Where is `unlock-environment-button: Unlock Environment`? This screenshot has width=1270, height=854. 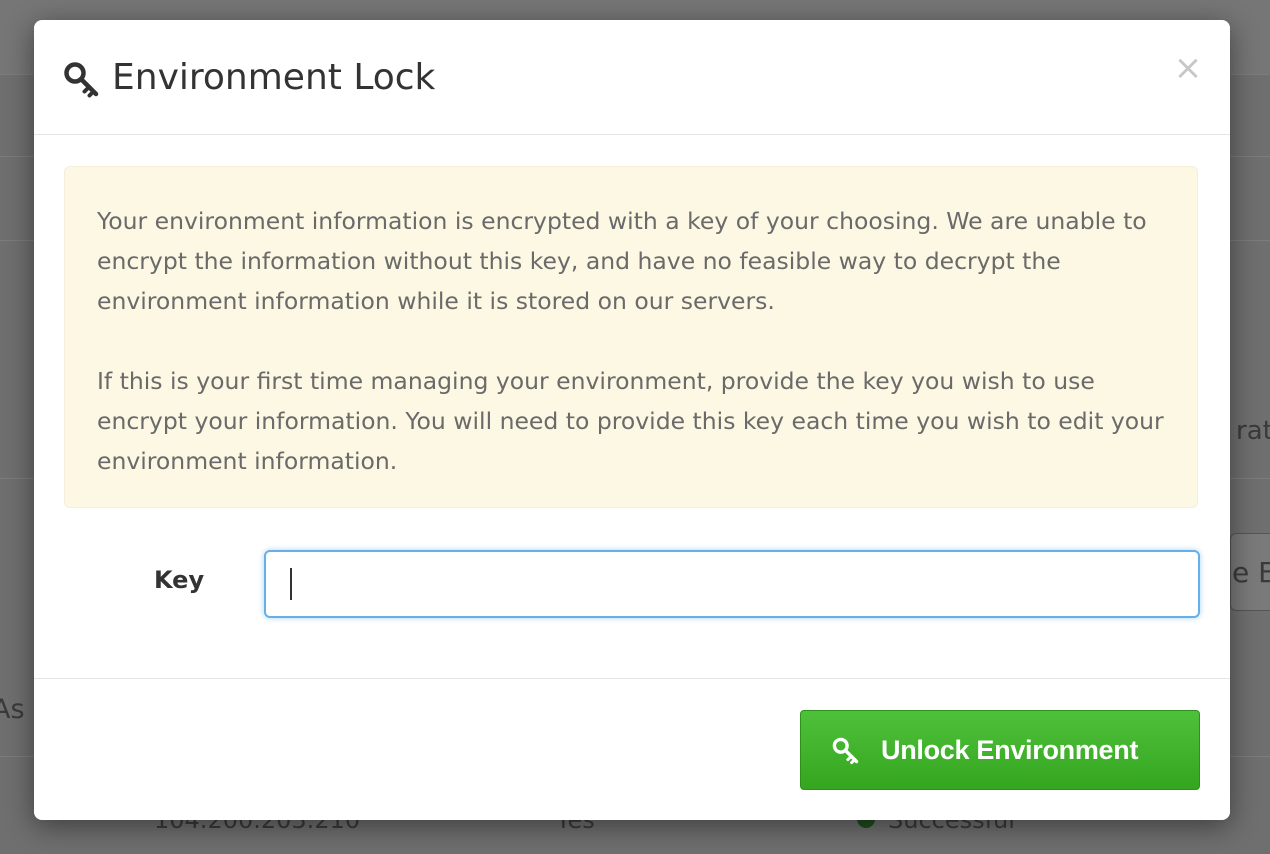
unlock-environment-button: Unlock Environment is located at coordinates (1000, 750).